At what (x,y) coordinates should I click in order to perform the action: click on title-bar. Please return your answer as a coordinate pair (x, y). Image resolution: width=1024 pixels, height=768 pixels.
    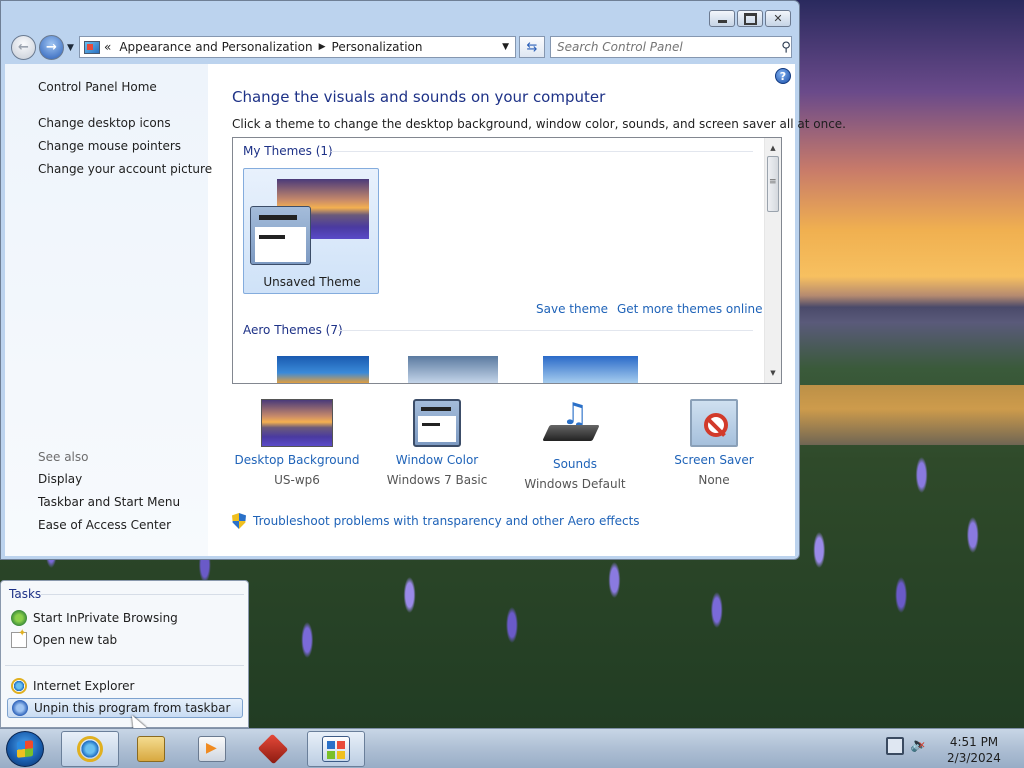
    Looking at the image, I should click on (400, 18).